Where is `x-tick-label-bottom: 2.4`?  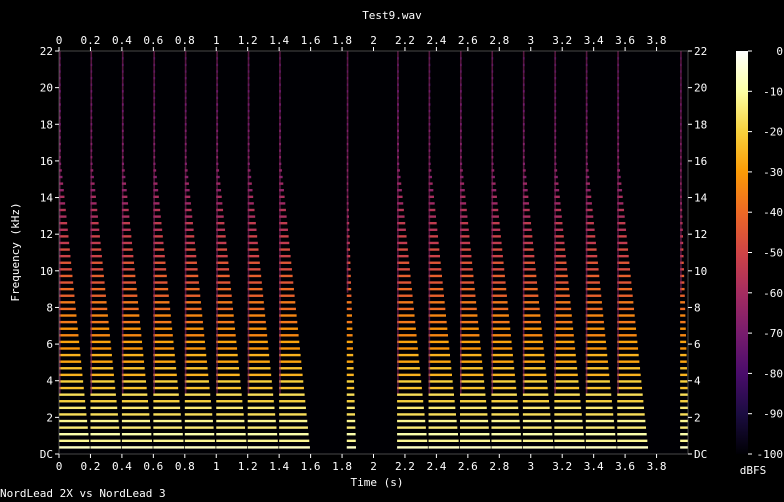 x-tick-label-bottom: 2.4 is located at coordinates (436, 466).